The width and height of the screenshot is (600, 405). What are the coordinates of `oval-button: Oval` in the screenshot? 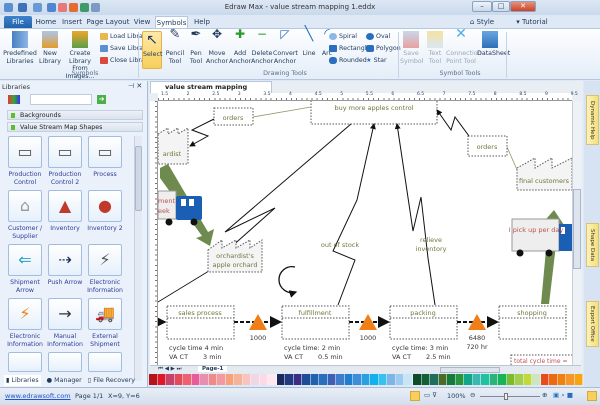 It's located at (378, 37).